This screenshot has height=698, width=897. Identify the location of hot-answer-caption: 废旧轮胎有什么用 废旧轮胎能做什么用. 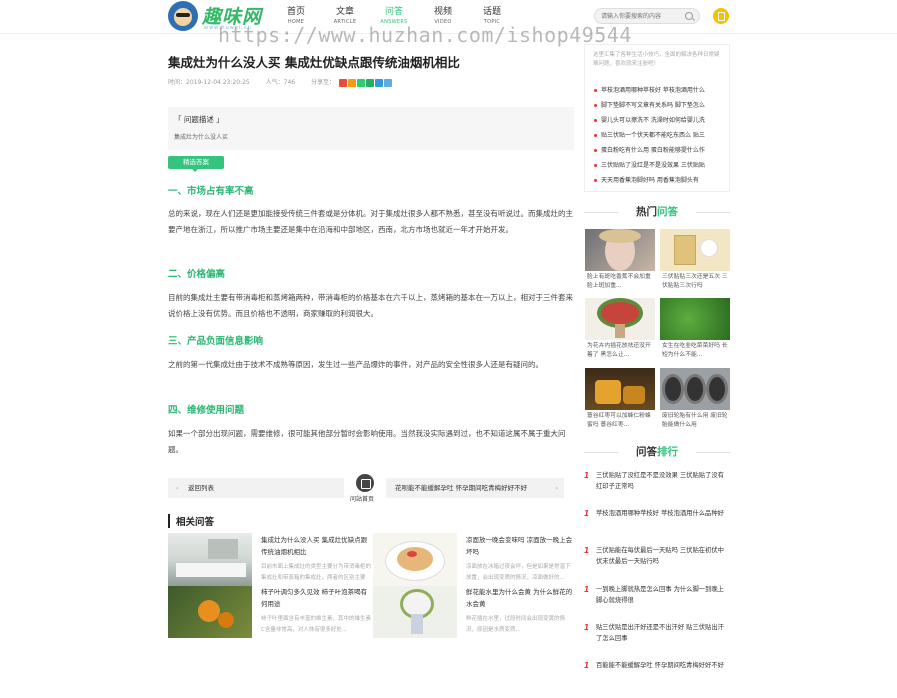
(696, 421).